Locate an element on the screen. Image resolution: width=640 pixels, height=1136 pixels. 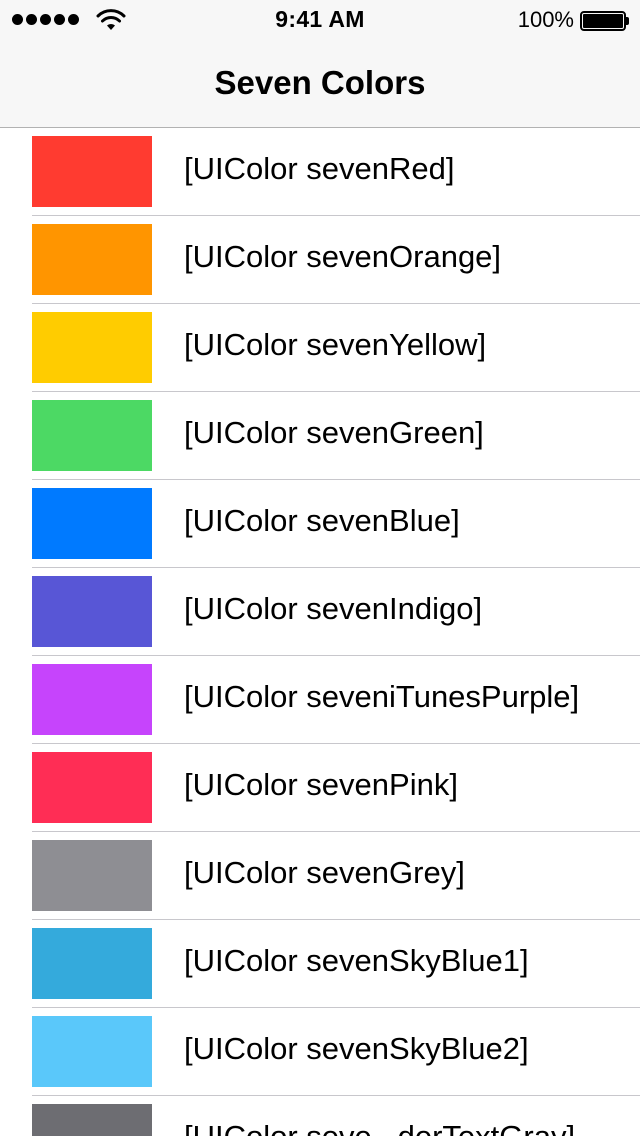
table-row: [UIColor sevenSkyBlue1] is located at coordinates (320, 964).